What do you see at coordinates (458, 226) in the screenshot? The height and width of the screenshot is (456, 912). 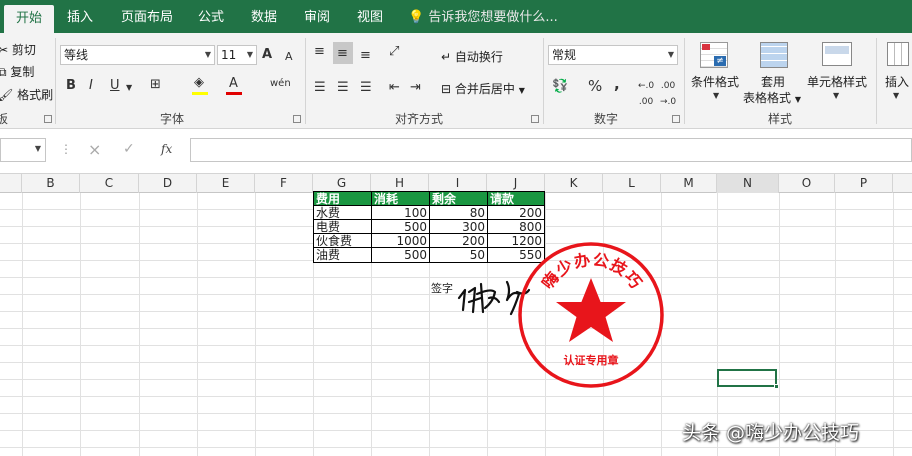 I see `table-cell: 300` at bounding box center [458, 226].